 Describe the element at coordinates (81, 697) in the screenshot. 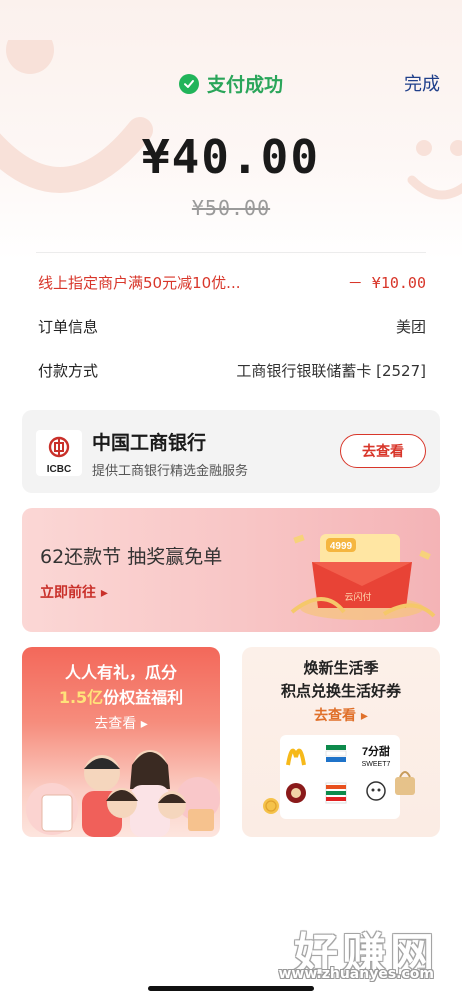

I see `promo-left-highlight: 1.5亿` at that location.